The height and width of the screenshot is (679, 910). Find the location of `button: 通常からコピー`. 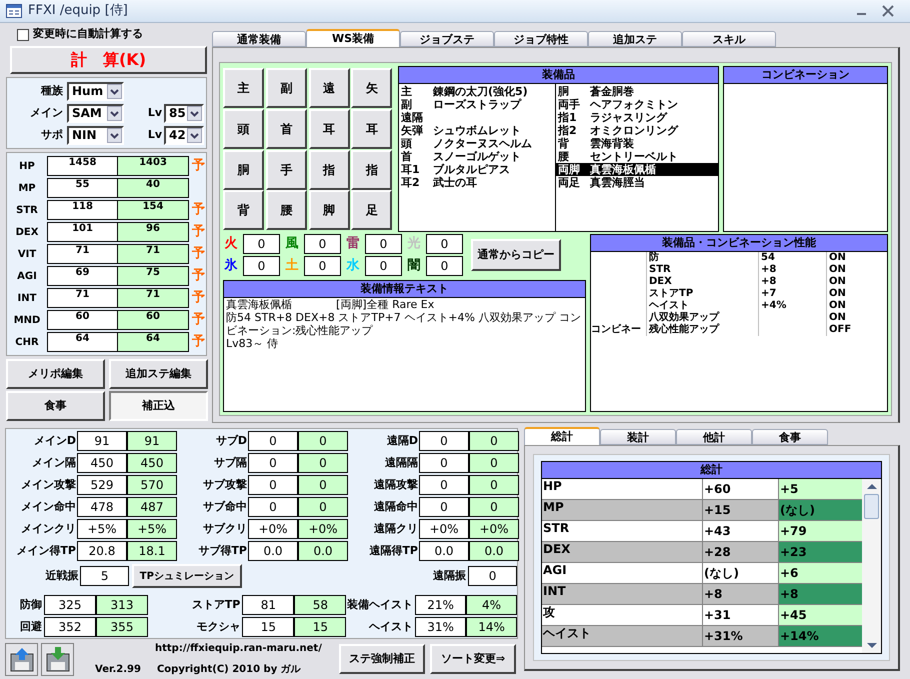

button: 通常からコピー is located at coordinates (516, 255).